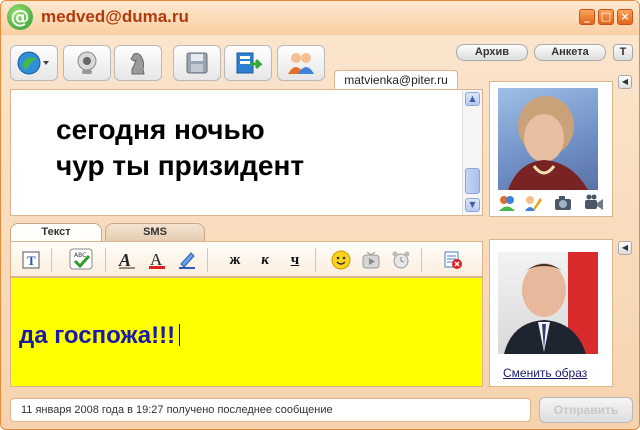  What do you see at coordinates (570, 52) in the screenshot?
I see `profile-button: Анкета` at bounding box center [570, 52].